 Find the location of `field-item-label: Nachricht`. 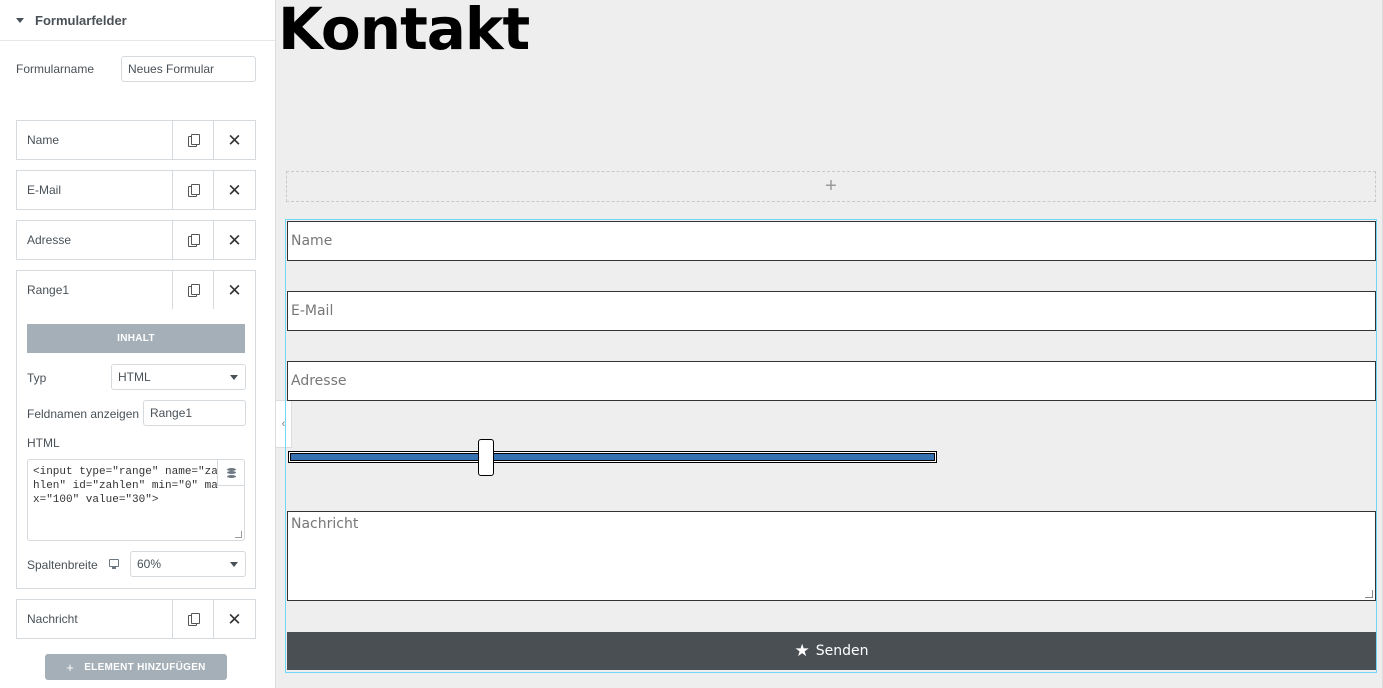

field-item-label: Nachricht is located at coordinates (95, 619).